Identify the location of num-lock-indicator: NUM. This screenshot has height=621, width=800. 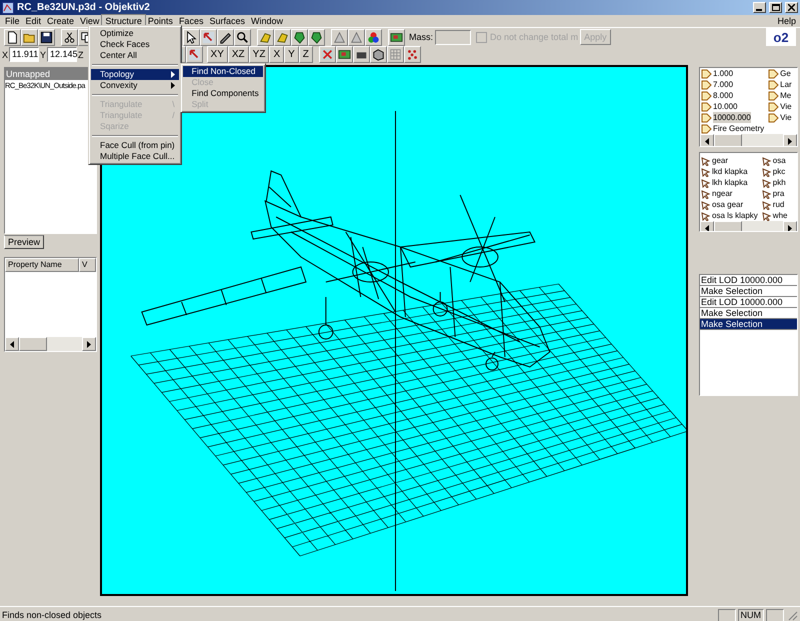
(751, 614).